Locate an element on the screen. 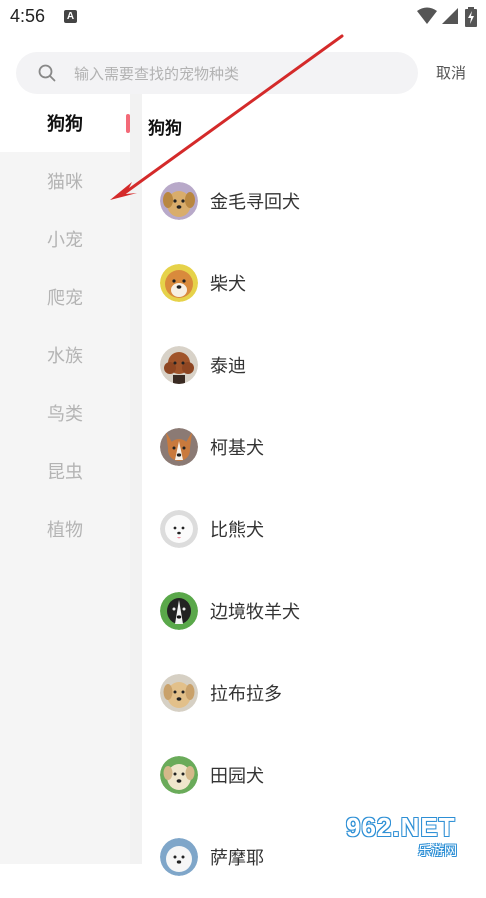 The height and width of the screenshot is (898, 486). sidebar-item-birds: 鸟类 is located at coordinates (65, 413).